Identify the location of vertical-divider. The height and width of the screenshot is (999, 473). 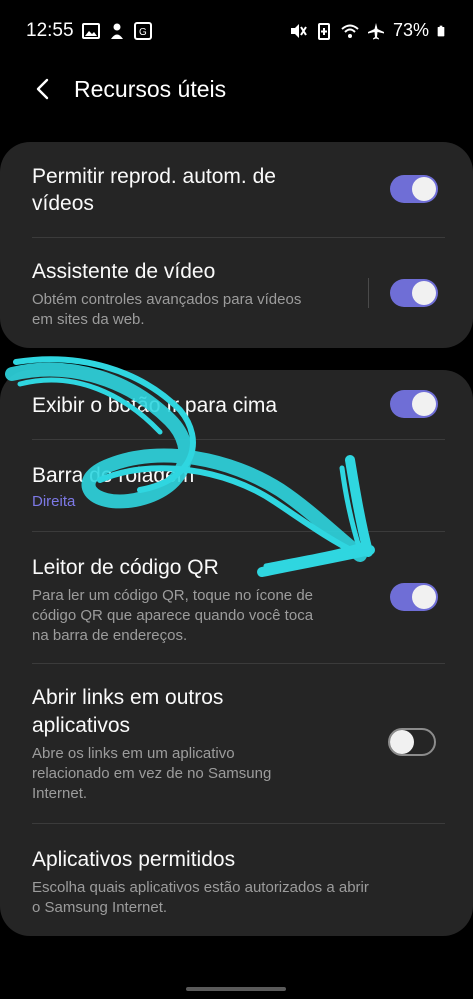
(368, 293).